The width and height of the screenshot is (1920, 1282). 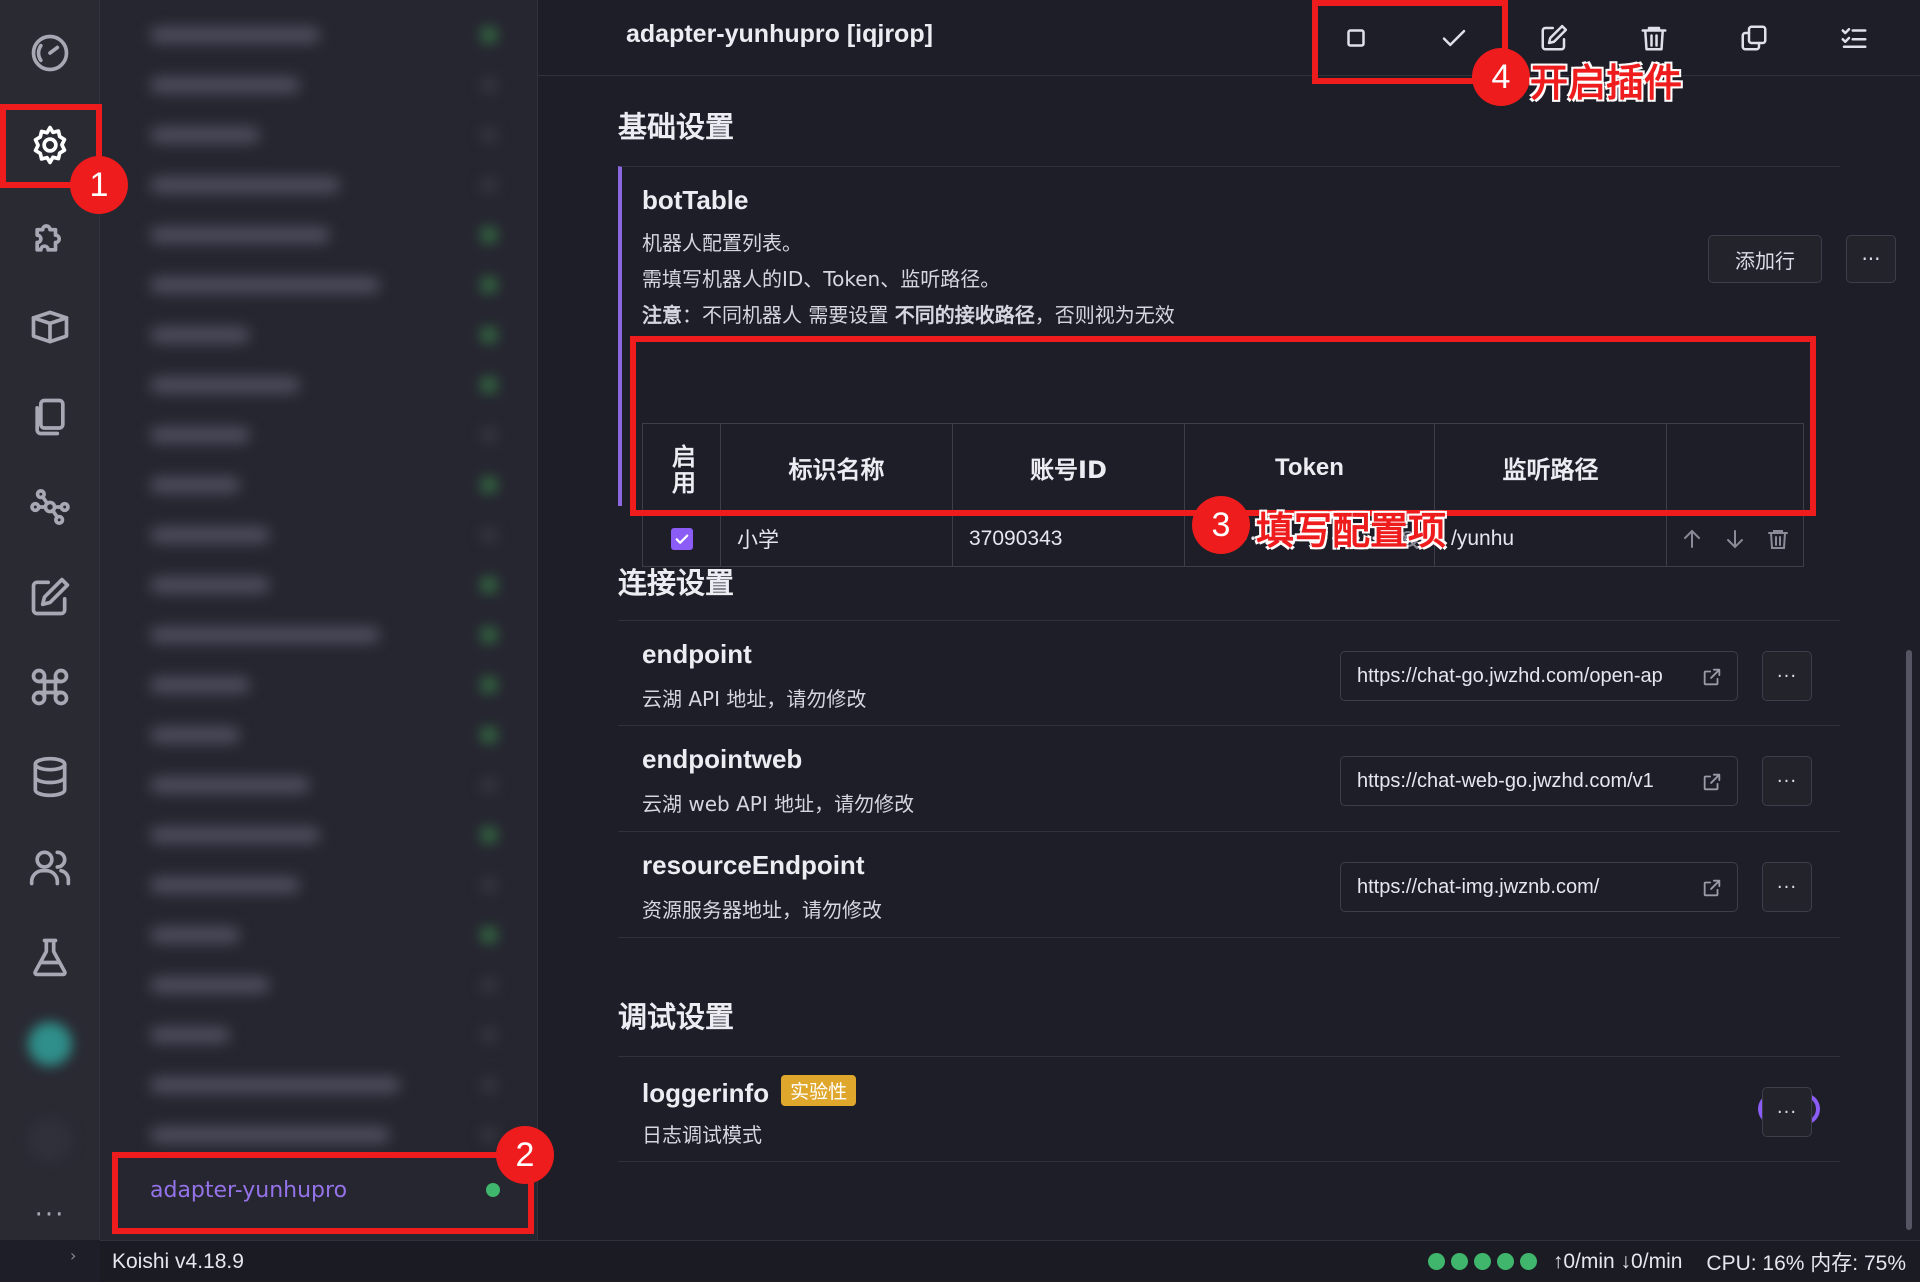 I want to click on resource-endpoint-input: https://chat-img.jwznb.com/, so click(x=1539, y=887).